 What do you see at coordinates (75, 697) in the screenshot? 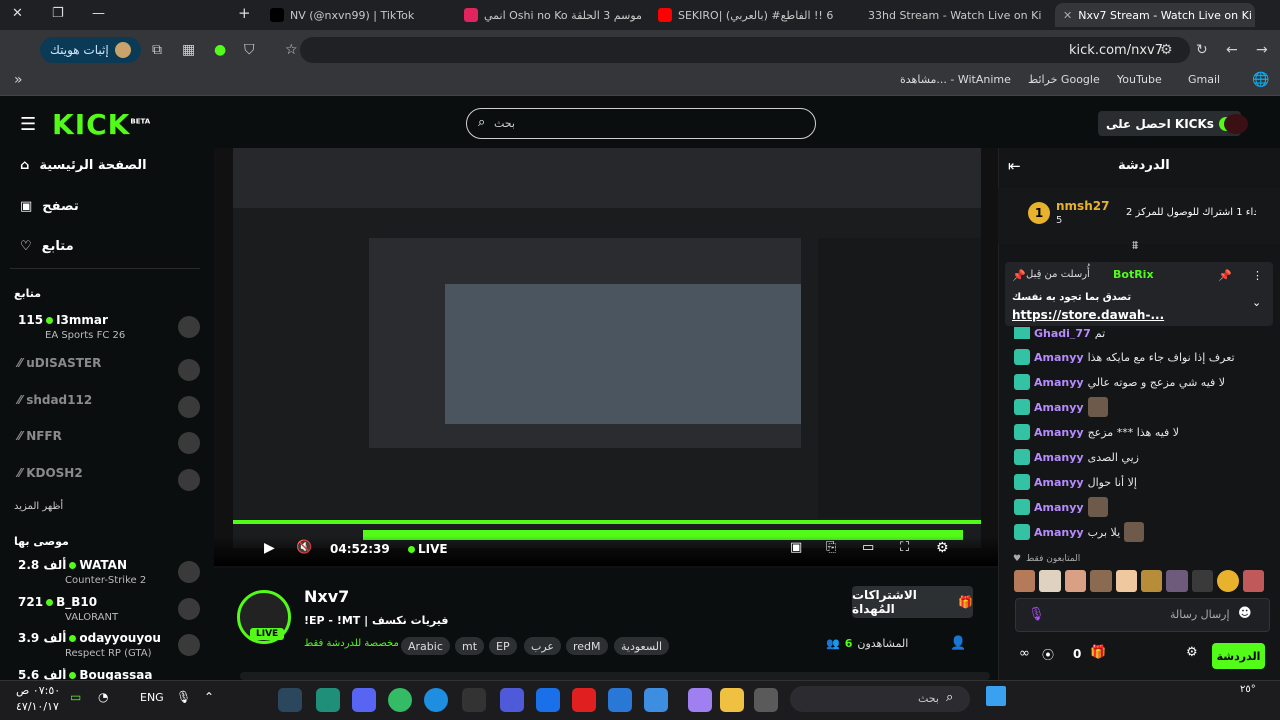
I see `battery-icon: ▭` at bounding box center [75, 697].